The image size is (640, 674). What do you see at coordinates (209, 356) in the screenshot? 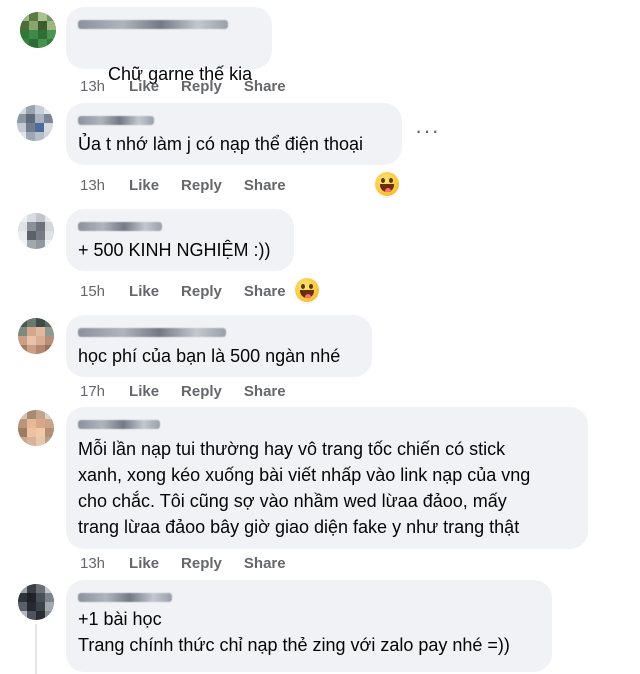
I see `comment-text: học phí của bạn là 500 ngàn nhé` at bounding box center [209, 356].